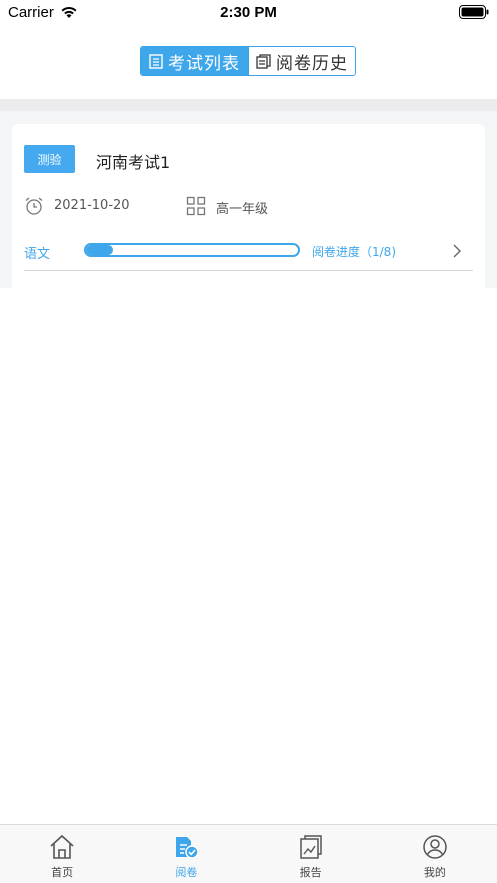 Image resolution: width=497 pixels, height=883 pixels. What do you see at coordinates (62, 872) in the screenshot?
I see `tab-home-label: 首页` at bounding box center [62, 872].